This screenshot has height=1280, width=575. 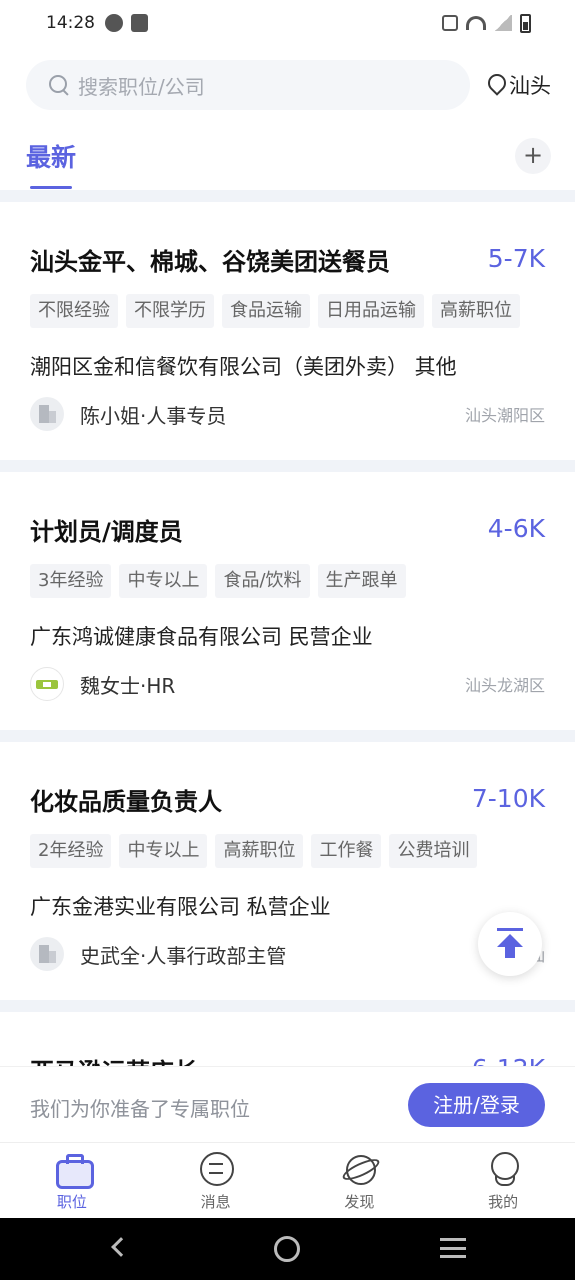 I want to click on message-icon, so click(x=216, y=1168).